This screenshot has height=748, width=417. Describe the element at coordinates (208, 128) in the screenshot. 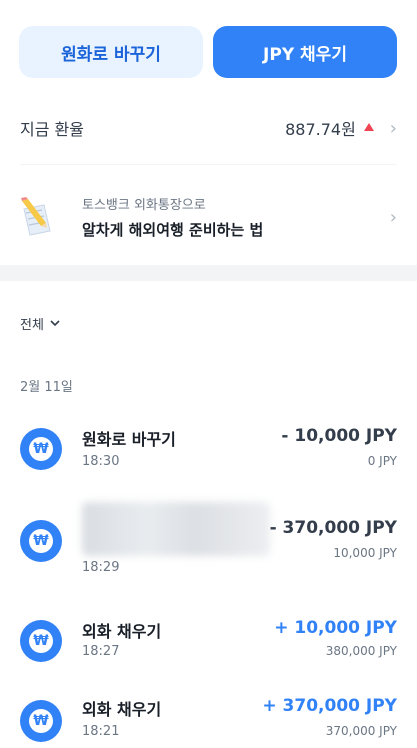

I see `exchange-rate-row: 지금 환율 887.74원 ›` at that location.